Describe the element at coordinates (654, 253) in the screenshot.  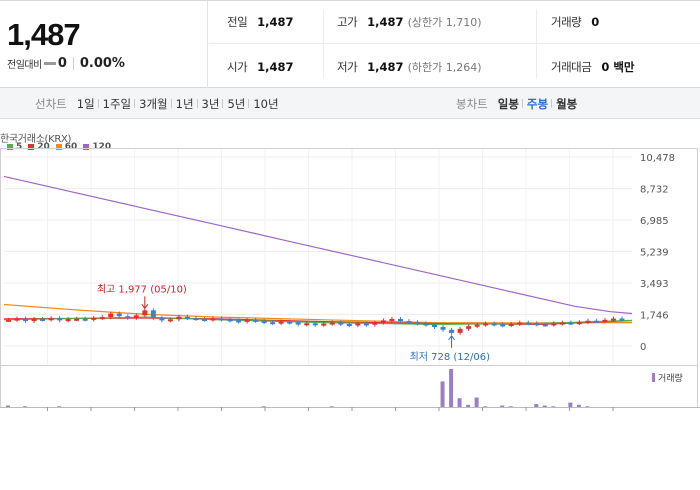
I see `y-tick-label: 5,239` at that location.